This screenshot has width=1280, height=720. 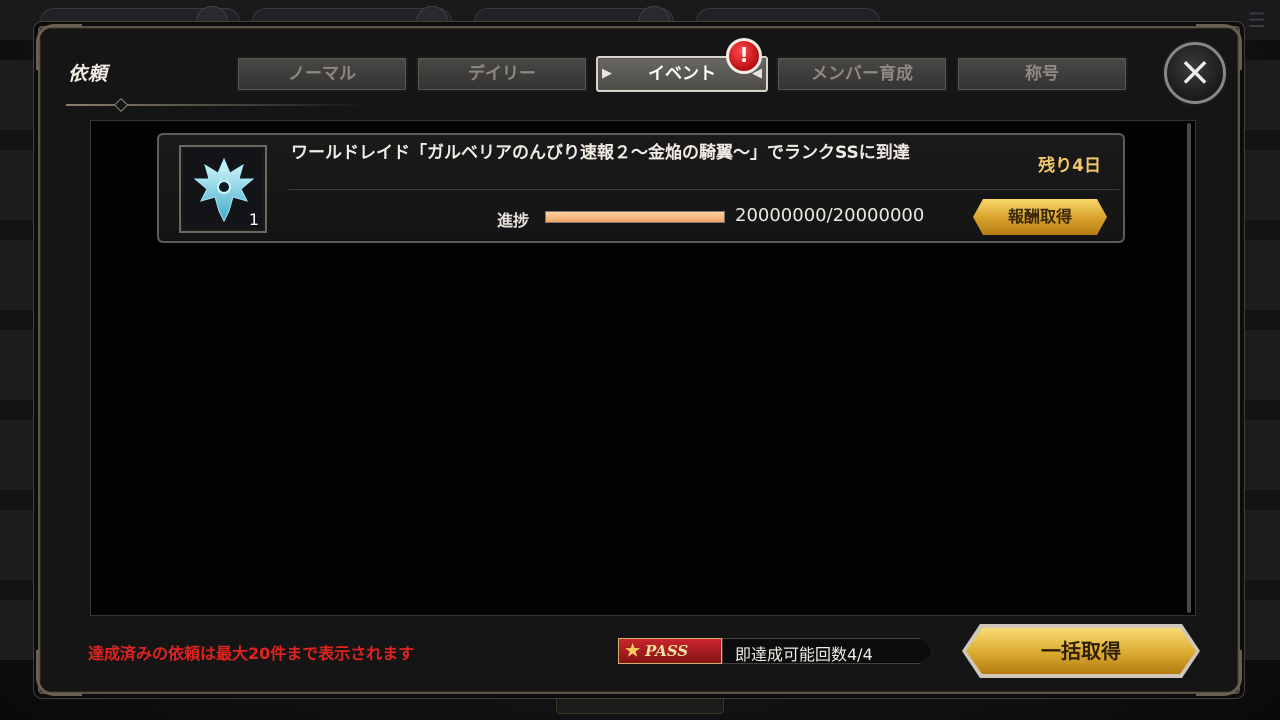 What do you see at coordinates (667, 651) in the screenshot?
I see `pass-label: PASS` at bounding box center [667, 651].